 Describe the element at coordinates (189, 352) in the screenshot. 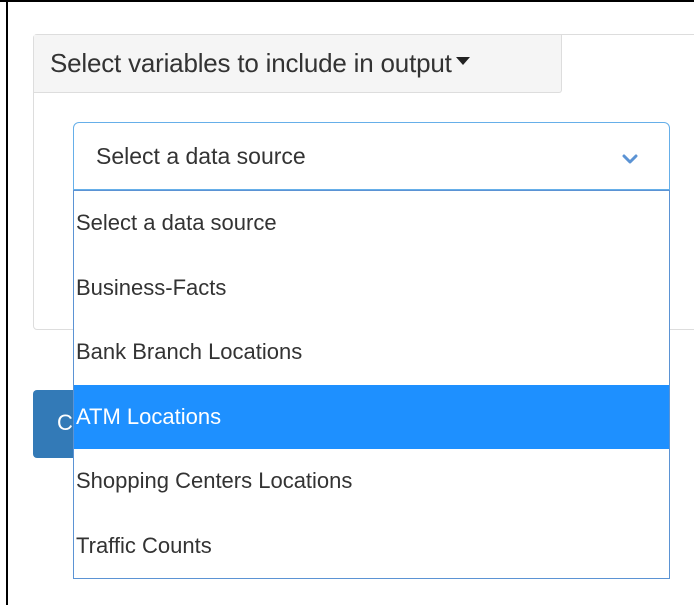

I see `option-label: Bank Branch Locations` at that location.